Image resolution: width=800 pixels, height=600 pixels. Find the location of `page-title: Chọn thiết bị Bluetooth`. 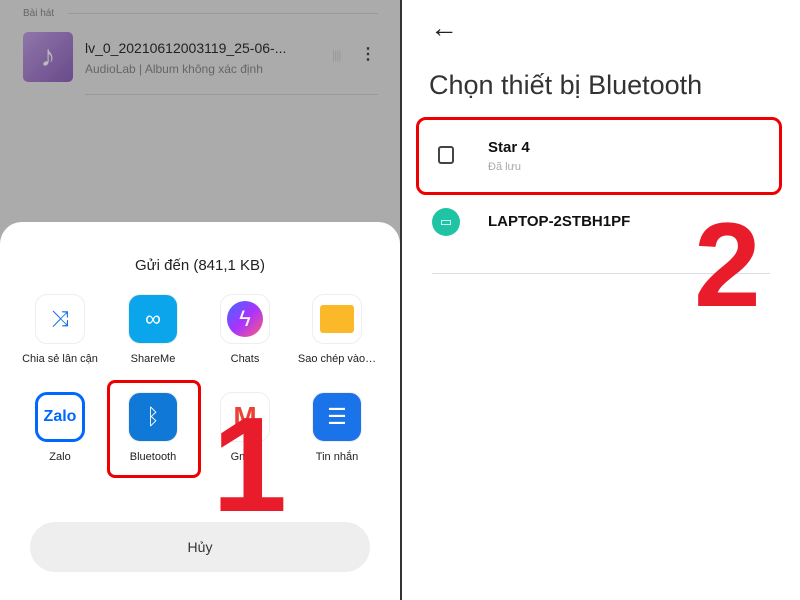

page-title: Chọn thiết bị Bluetooth is located at coordinates (566, 85).